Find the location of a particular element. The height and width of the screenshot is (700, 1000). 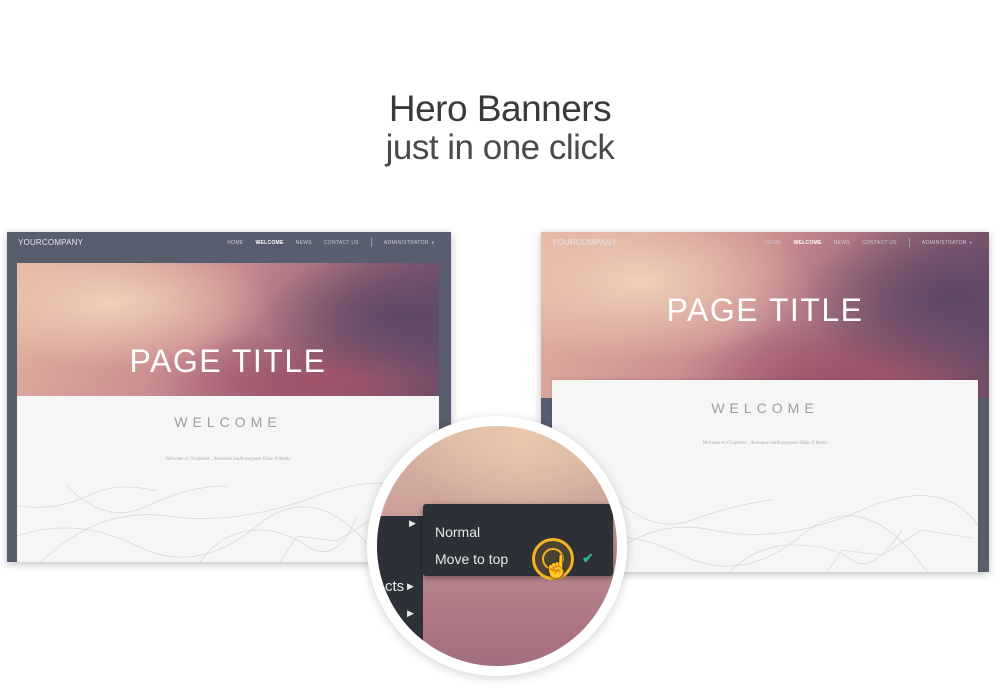

parent-menu-item-label: cts is located at coordinates (394, 586).